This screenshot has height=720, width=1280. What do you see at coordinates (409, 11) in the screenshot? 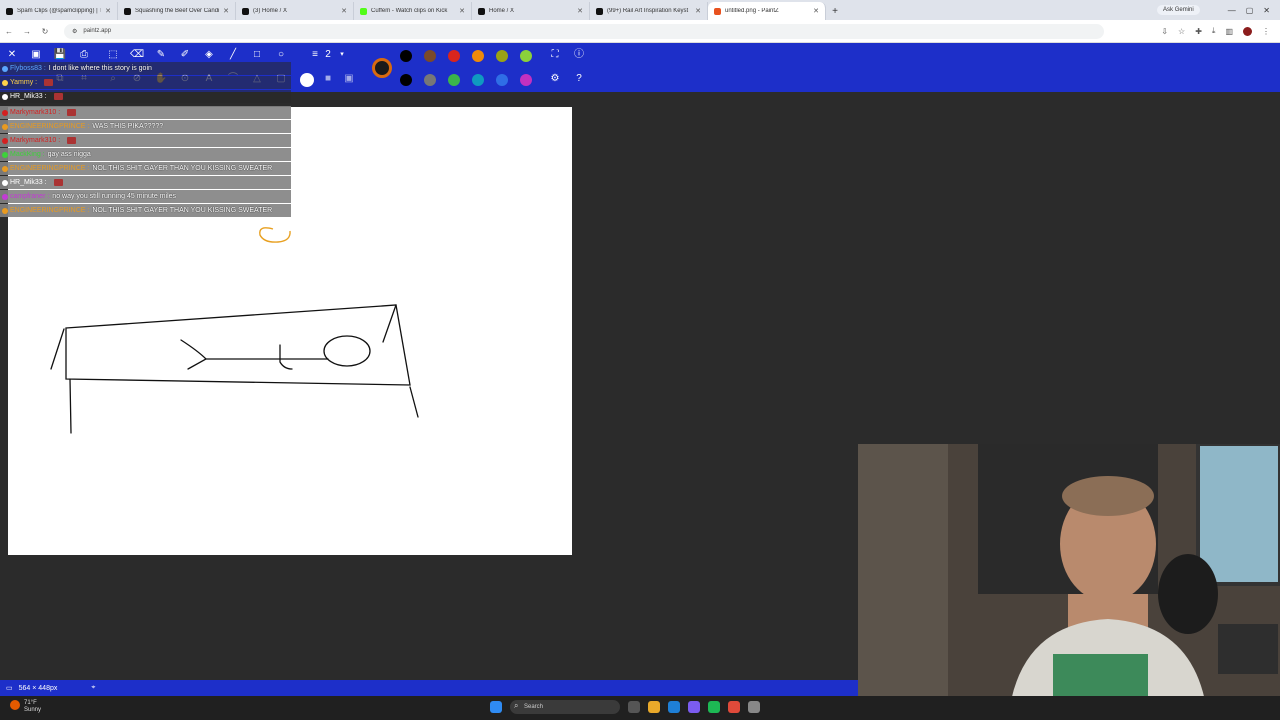
I see `tab-title: Cuffem - Watch clips on Kick` at bounding box center [409, 11].